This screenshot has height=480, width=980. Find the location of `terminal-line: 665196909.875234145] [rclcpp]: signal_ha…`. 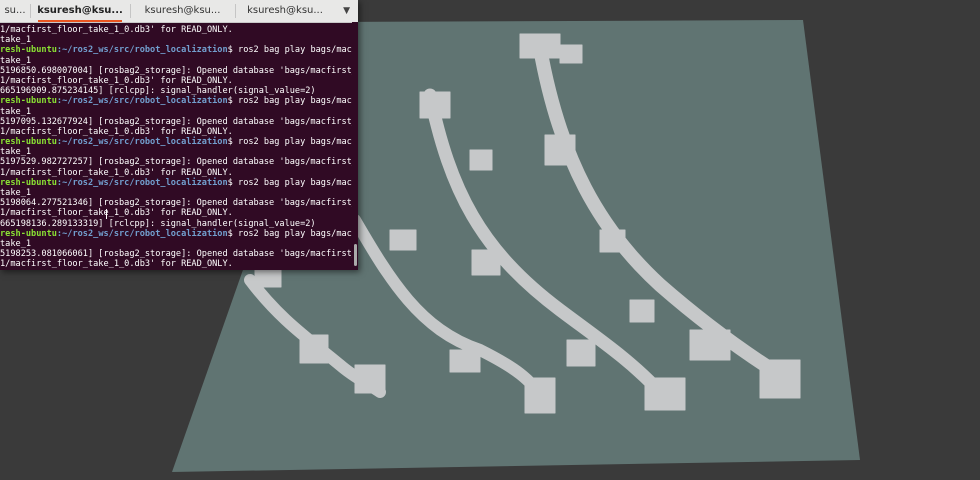

terminal-line: 665196909.875234145] [rclcpp]: signal_ha… is located at coordinates (176, 91).